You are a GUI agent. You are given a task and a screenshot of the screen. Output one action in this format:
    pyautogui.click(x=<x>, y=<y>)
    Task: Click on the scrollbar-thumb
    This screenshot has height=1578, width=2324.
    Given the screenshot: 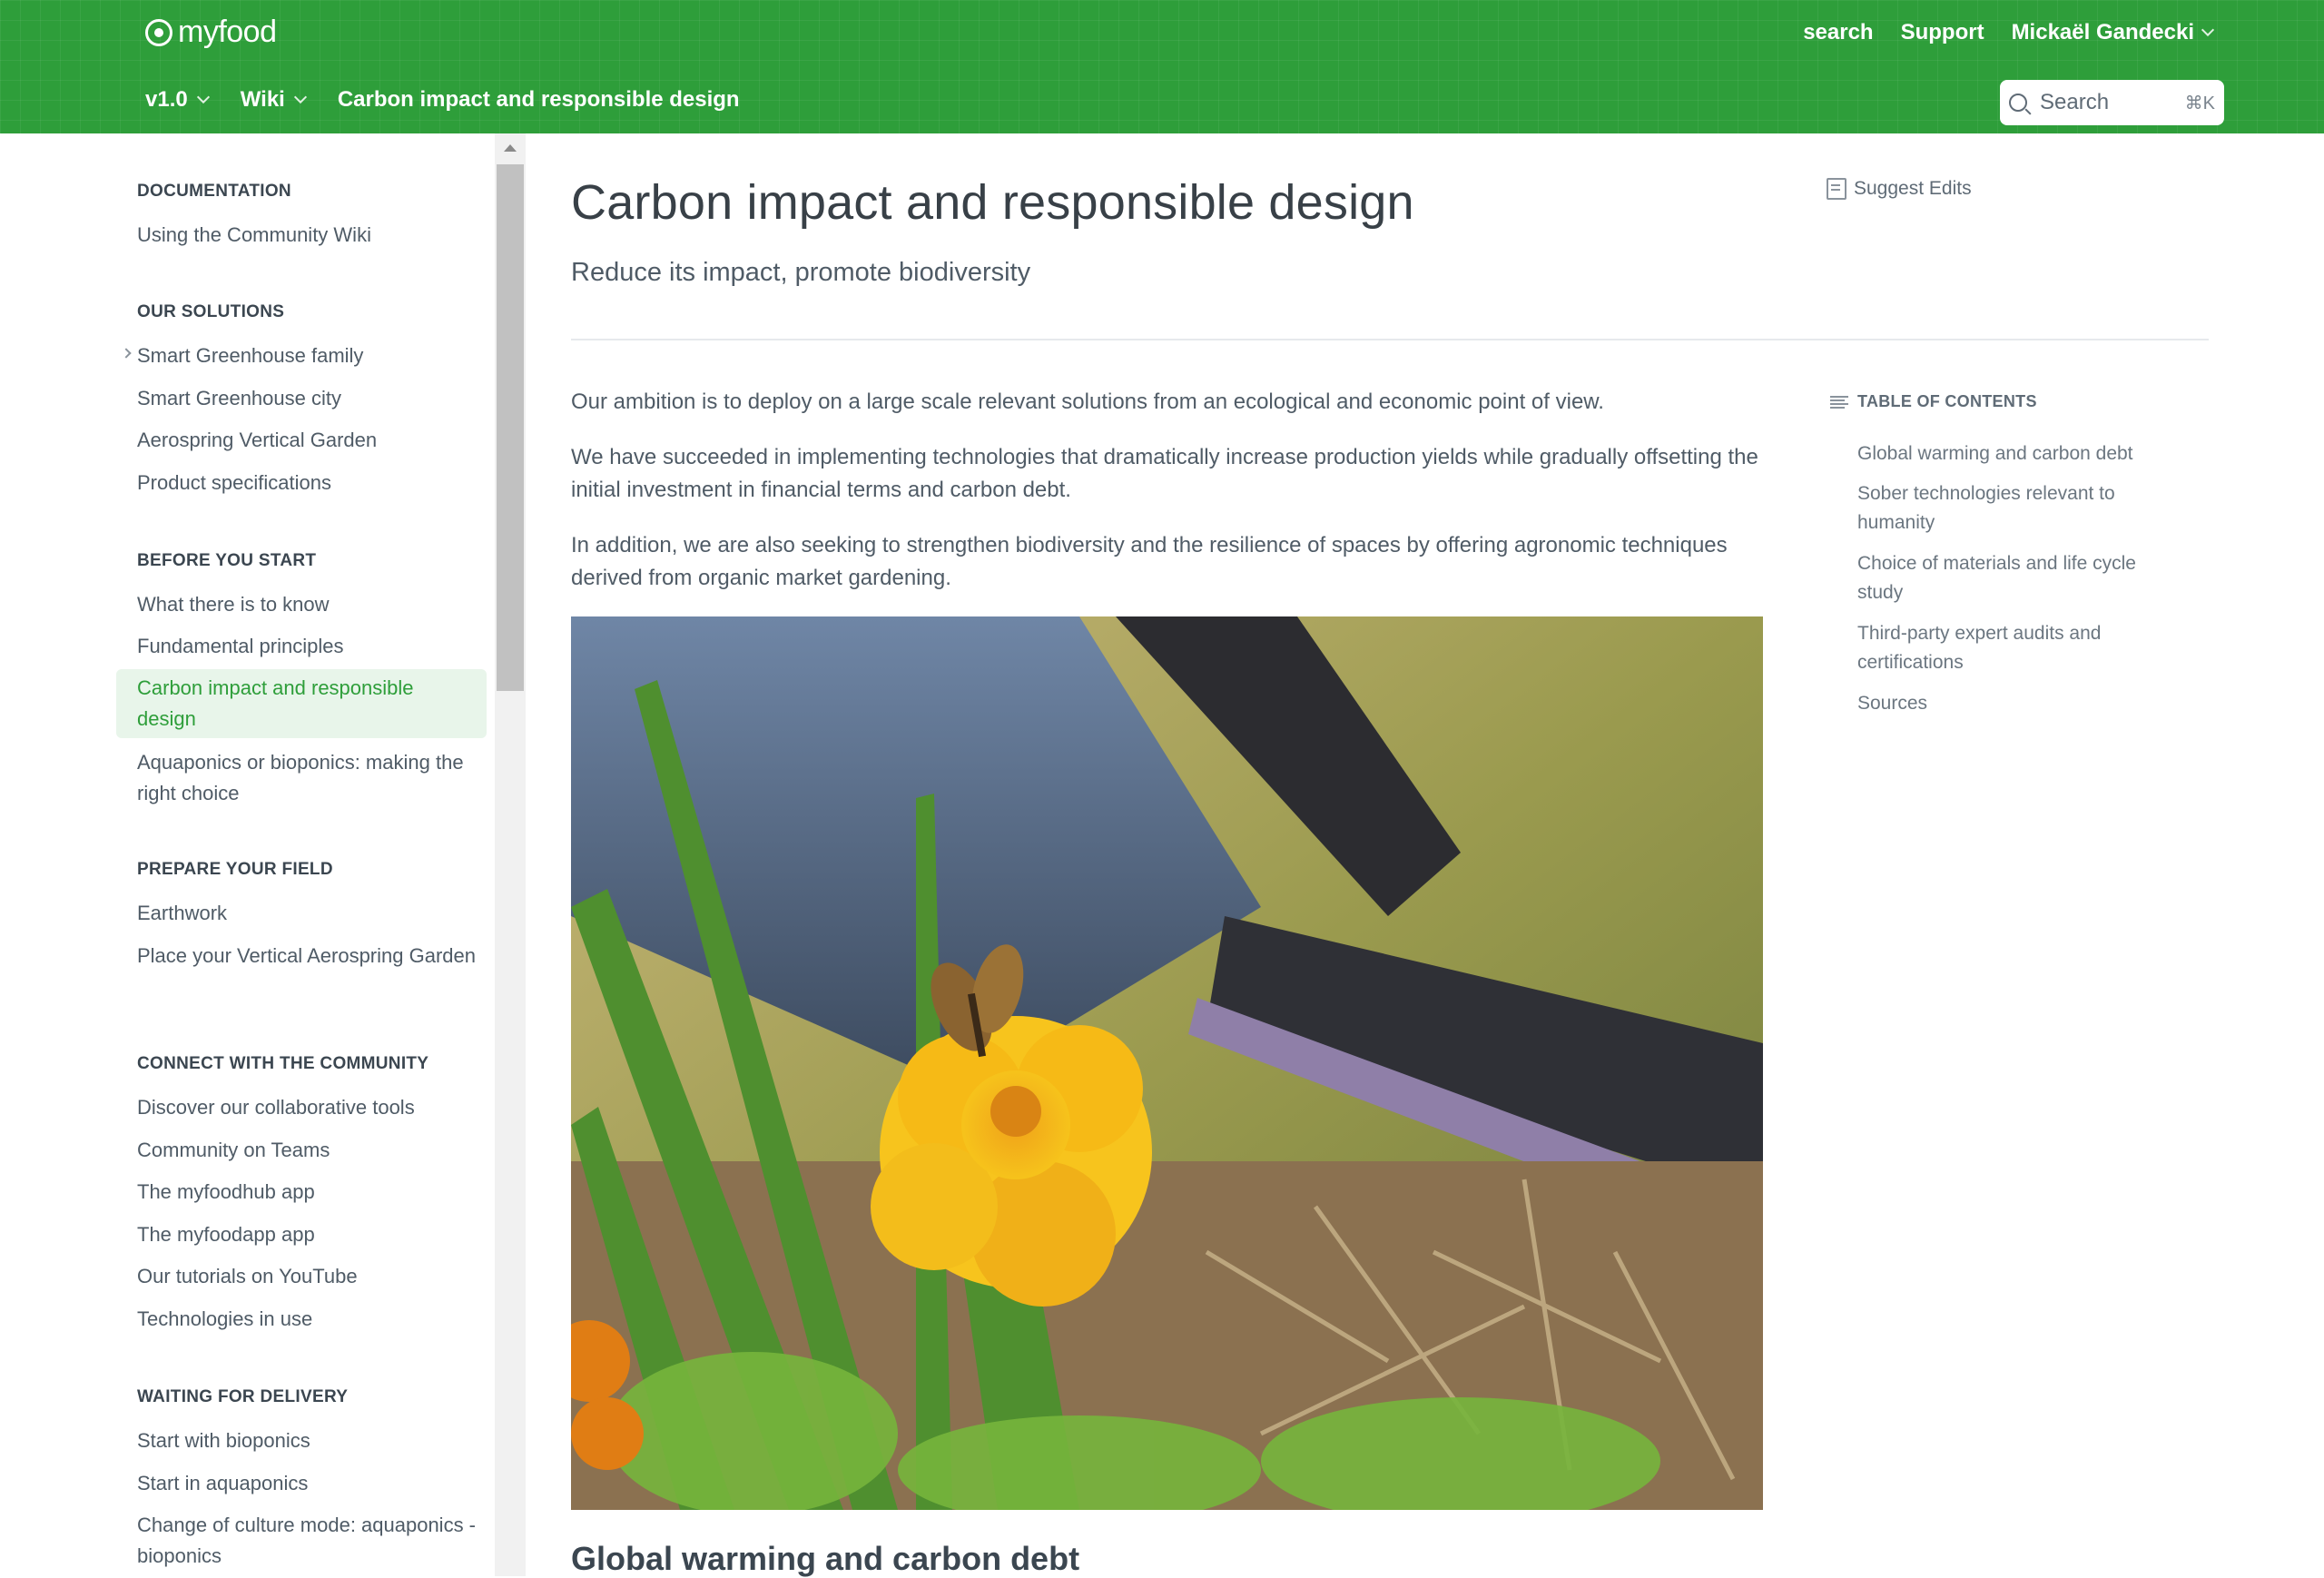 What is the action you would take?
    pyautogui.click(x=510, y=428)
    